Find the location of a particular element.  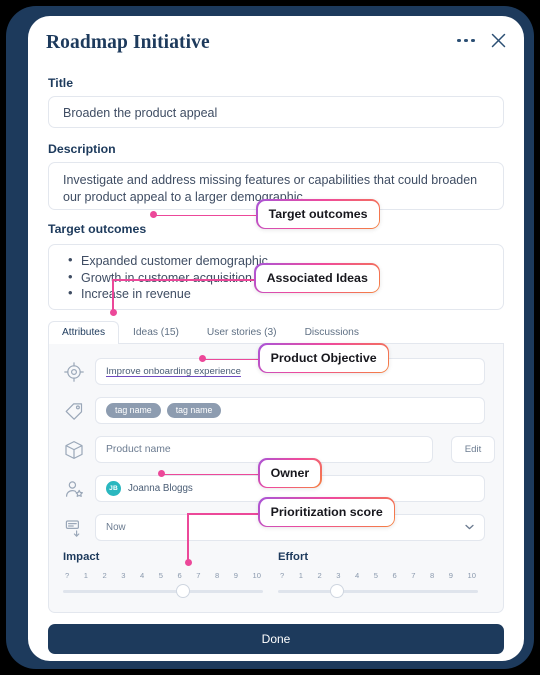

edit-button: Edit is located at coordinates (473, 449).